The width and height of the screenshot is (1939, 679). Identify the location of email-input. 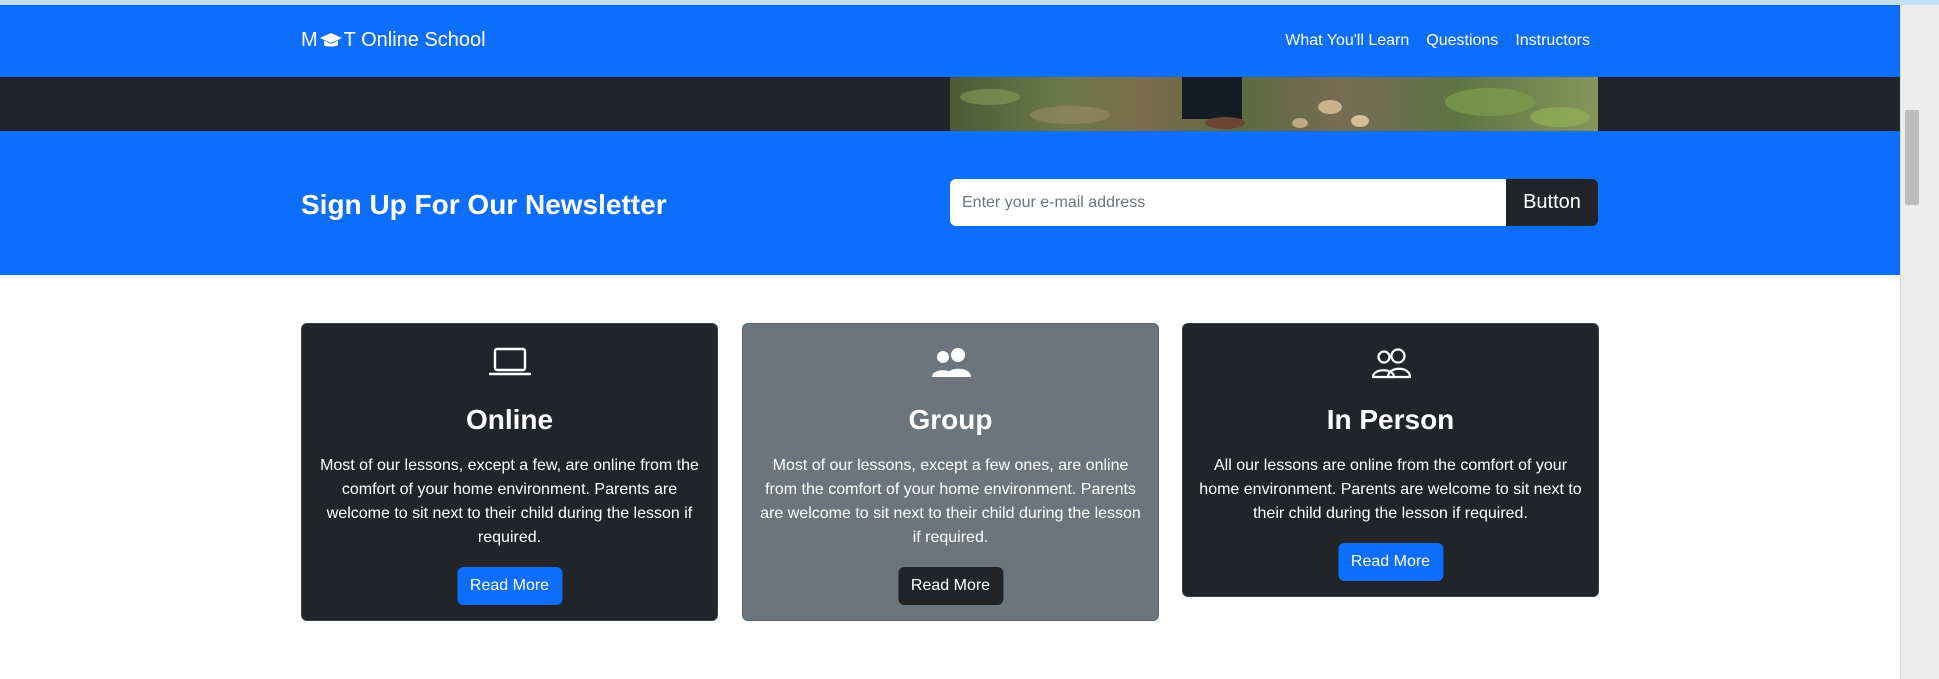
(1228, 202).